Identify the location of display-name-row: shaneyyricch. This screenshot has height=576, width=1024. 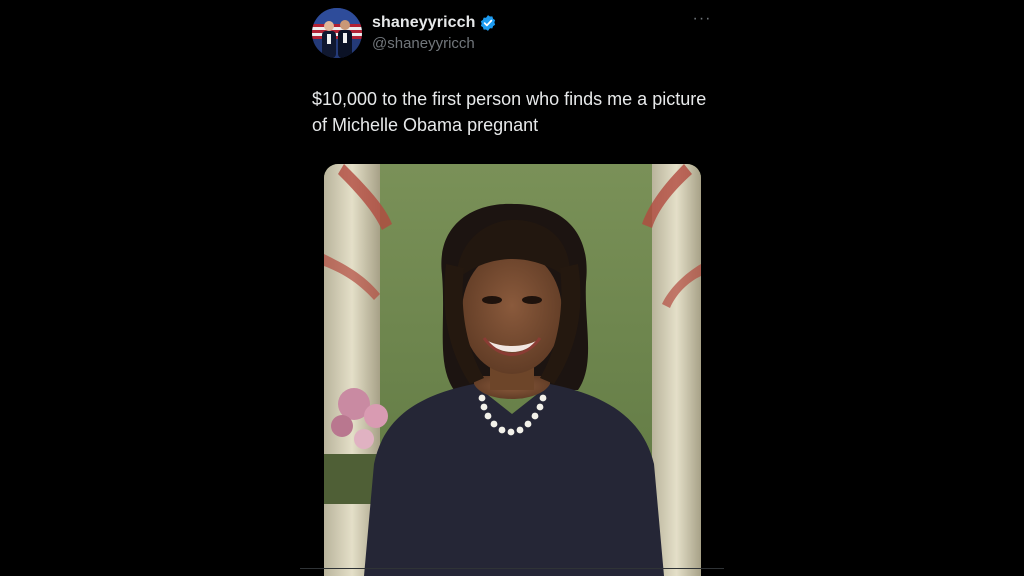
(434, 23).